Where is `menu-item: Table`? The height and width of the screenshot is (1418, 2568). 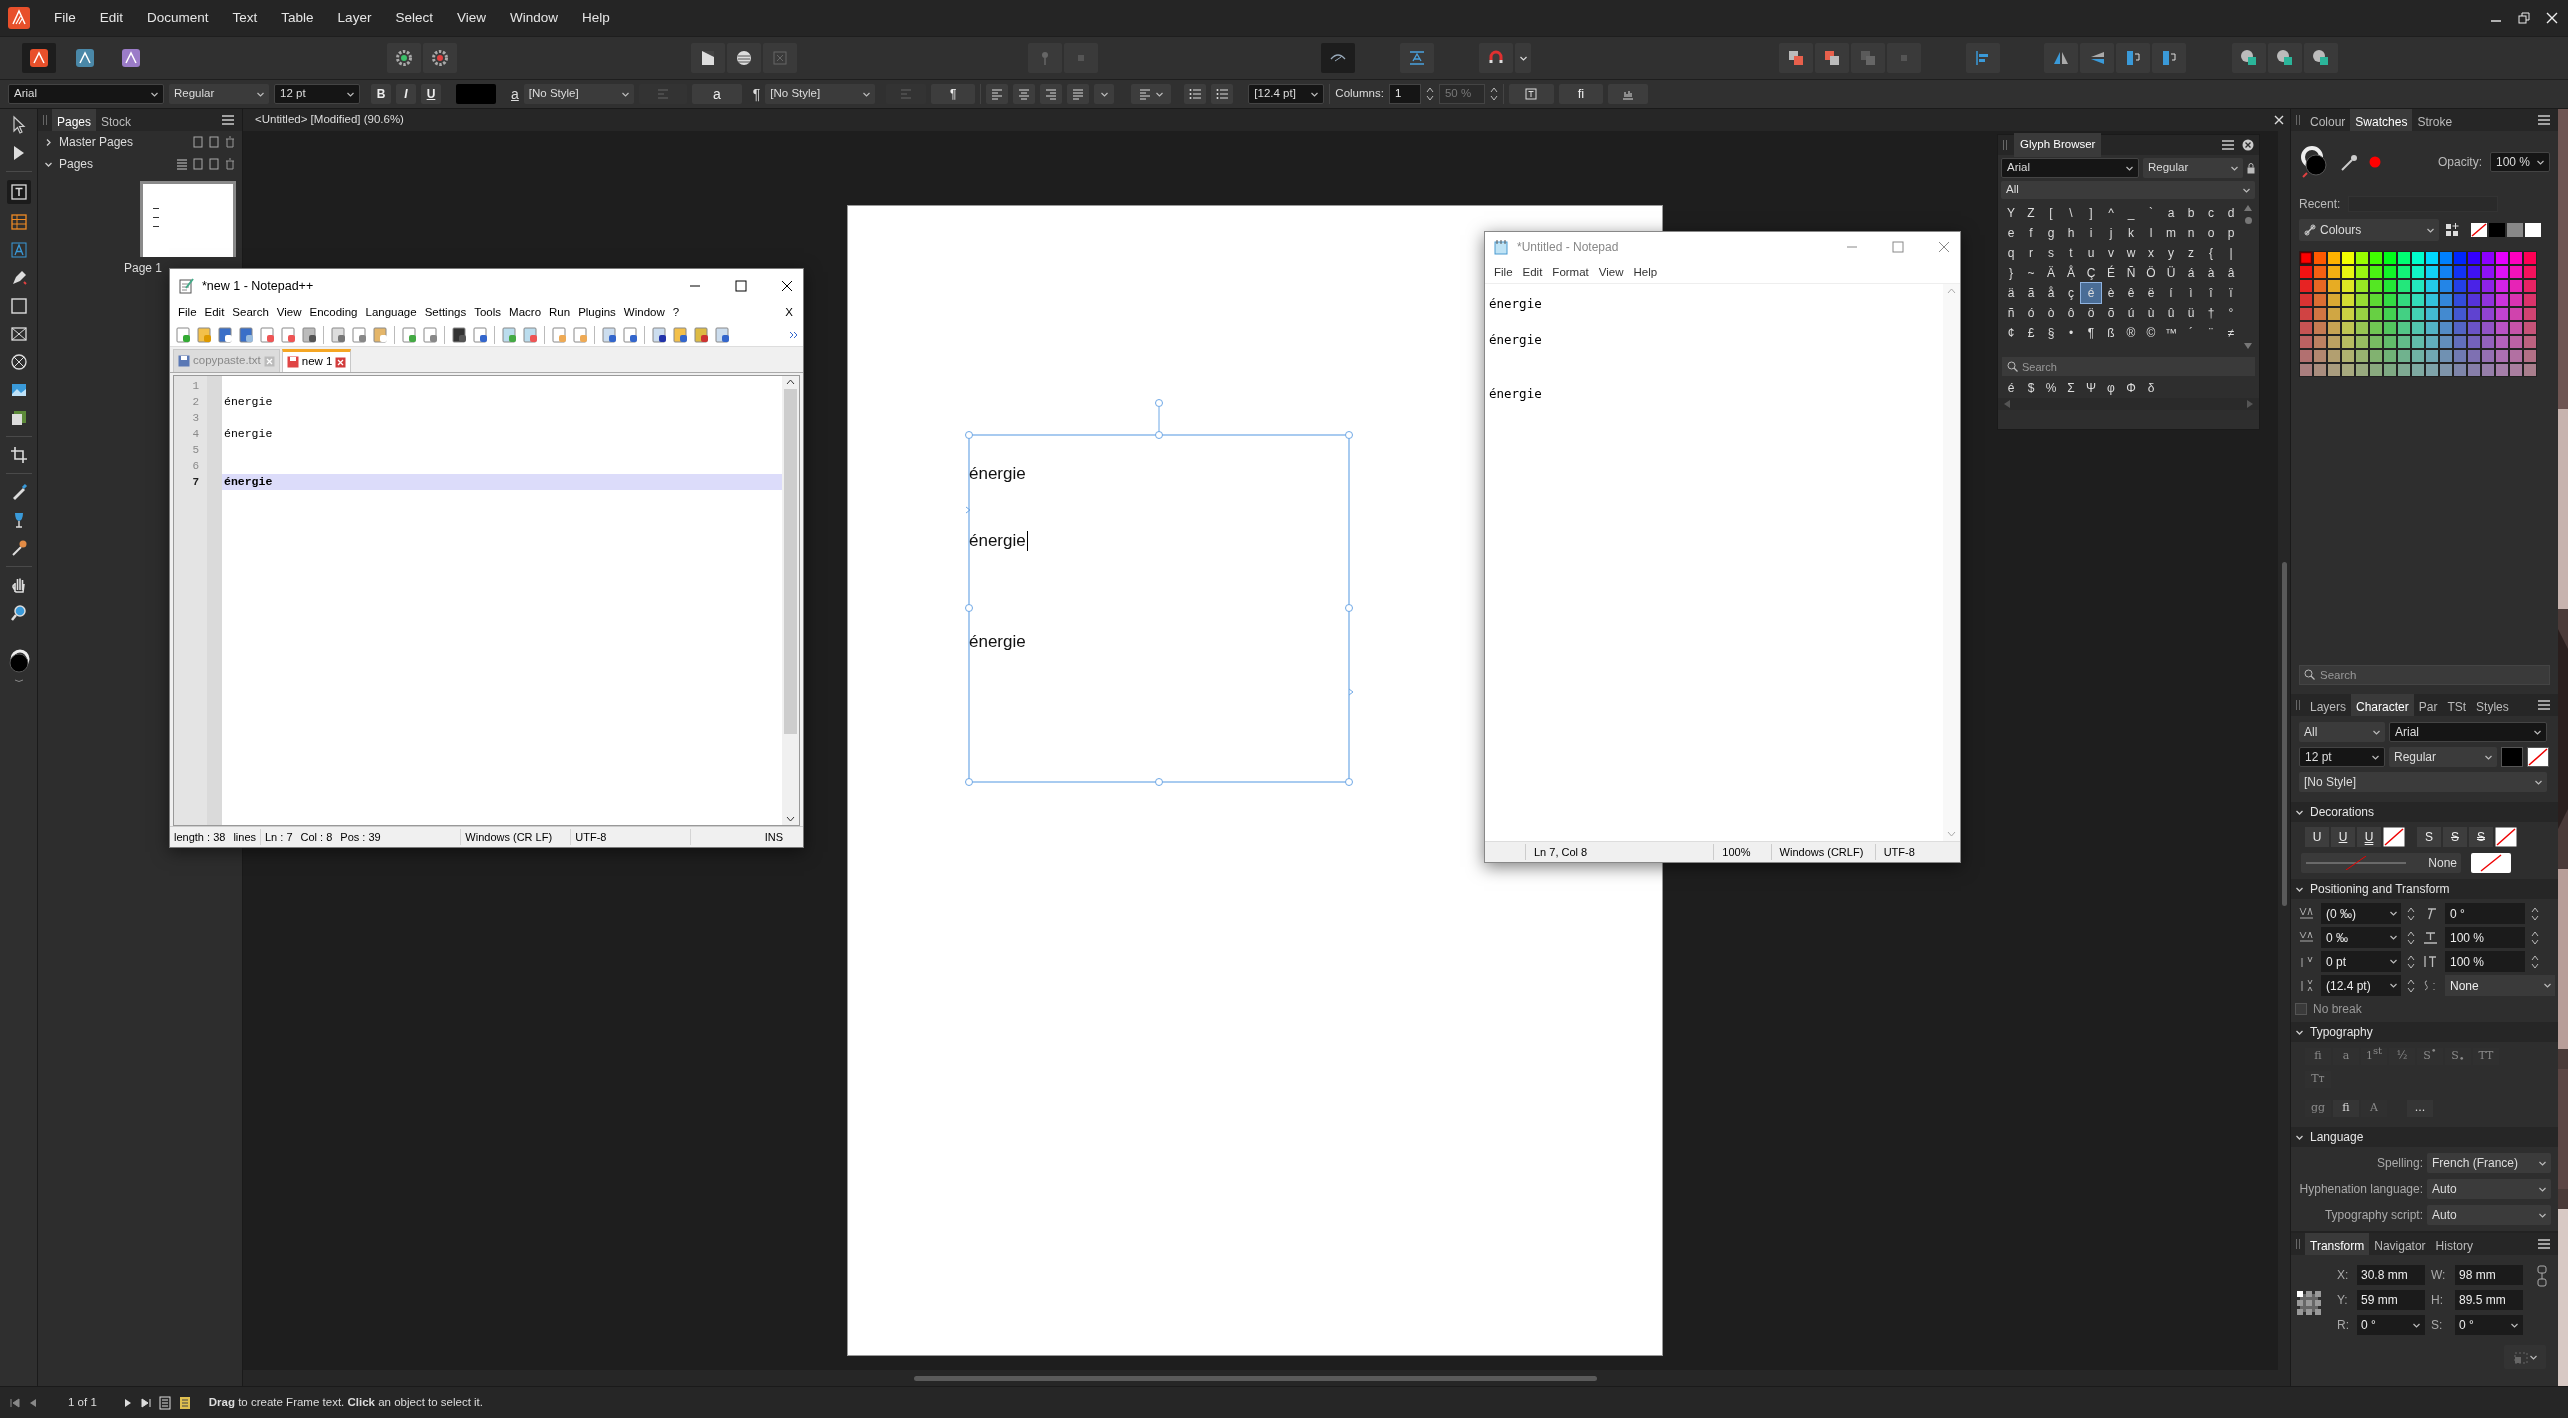
menu-item: Table is located at coordinates (297, 18).